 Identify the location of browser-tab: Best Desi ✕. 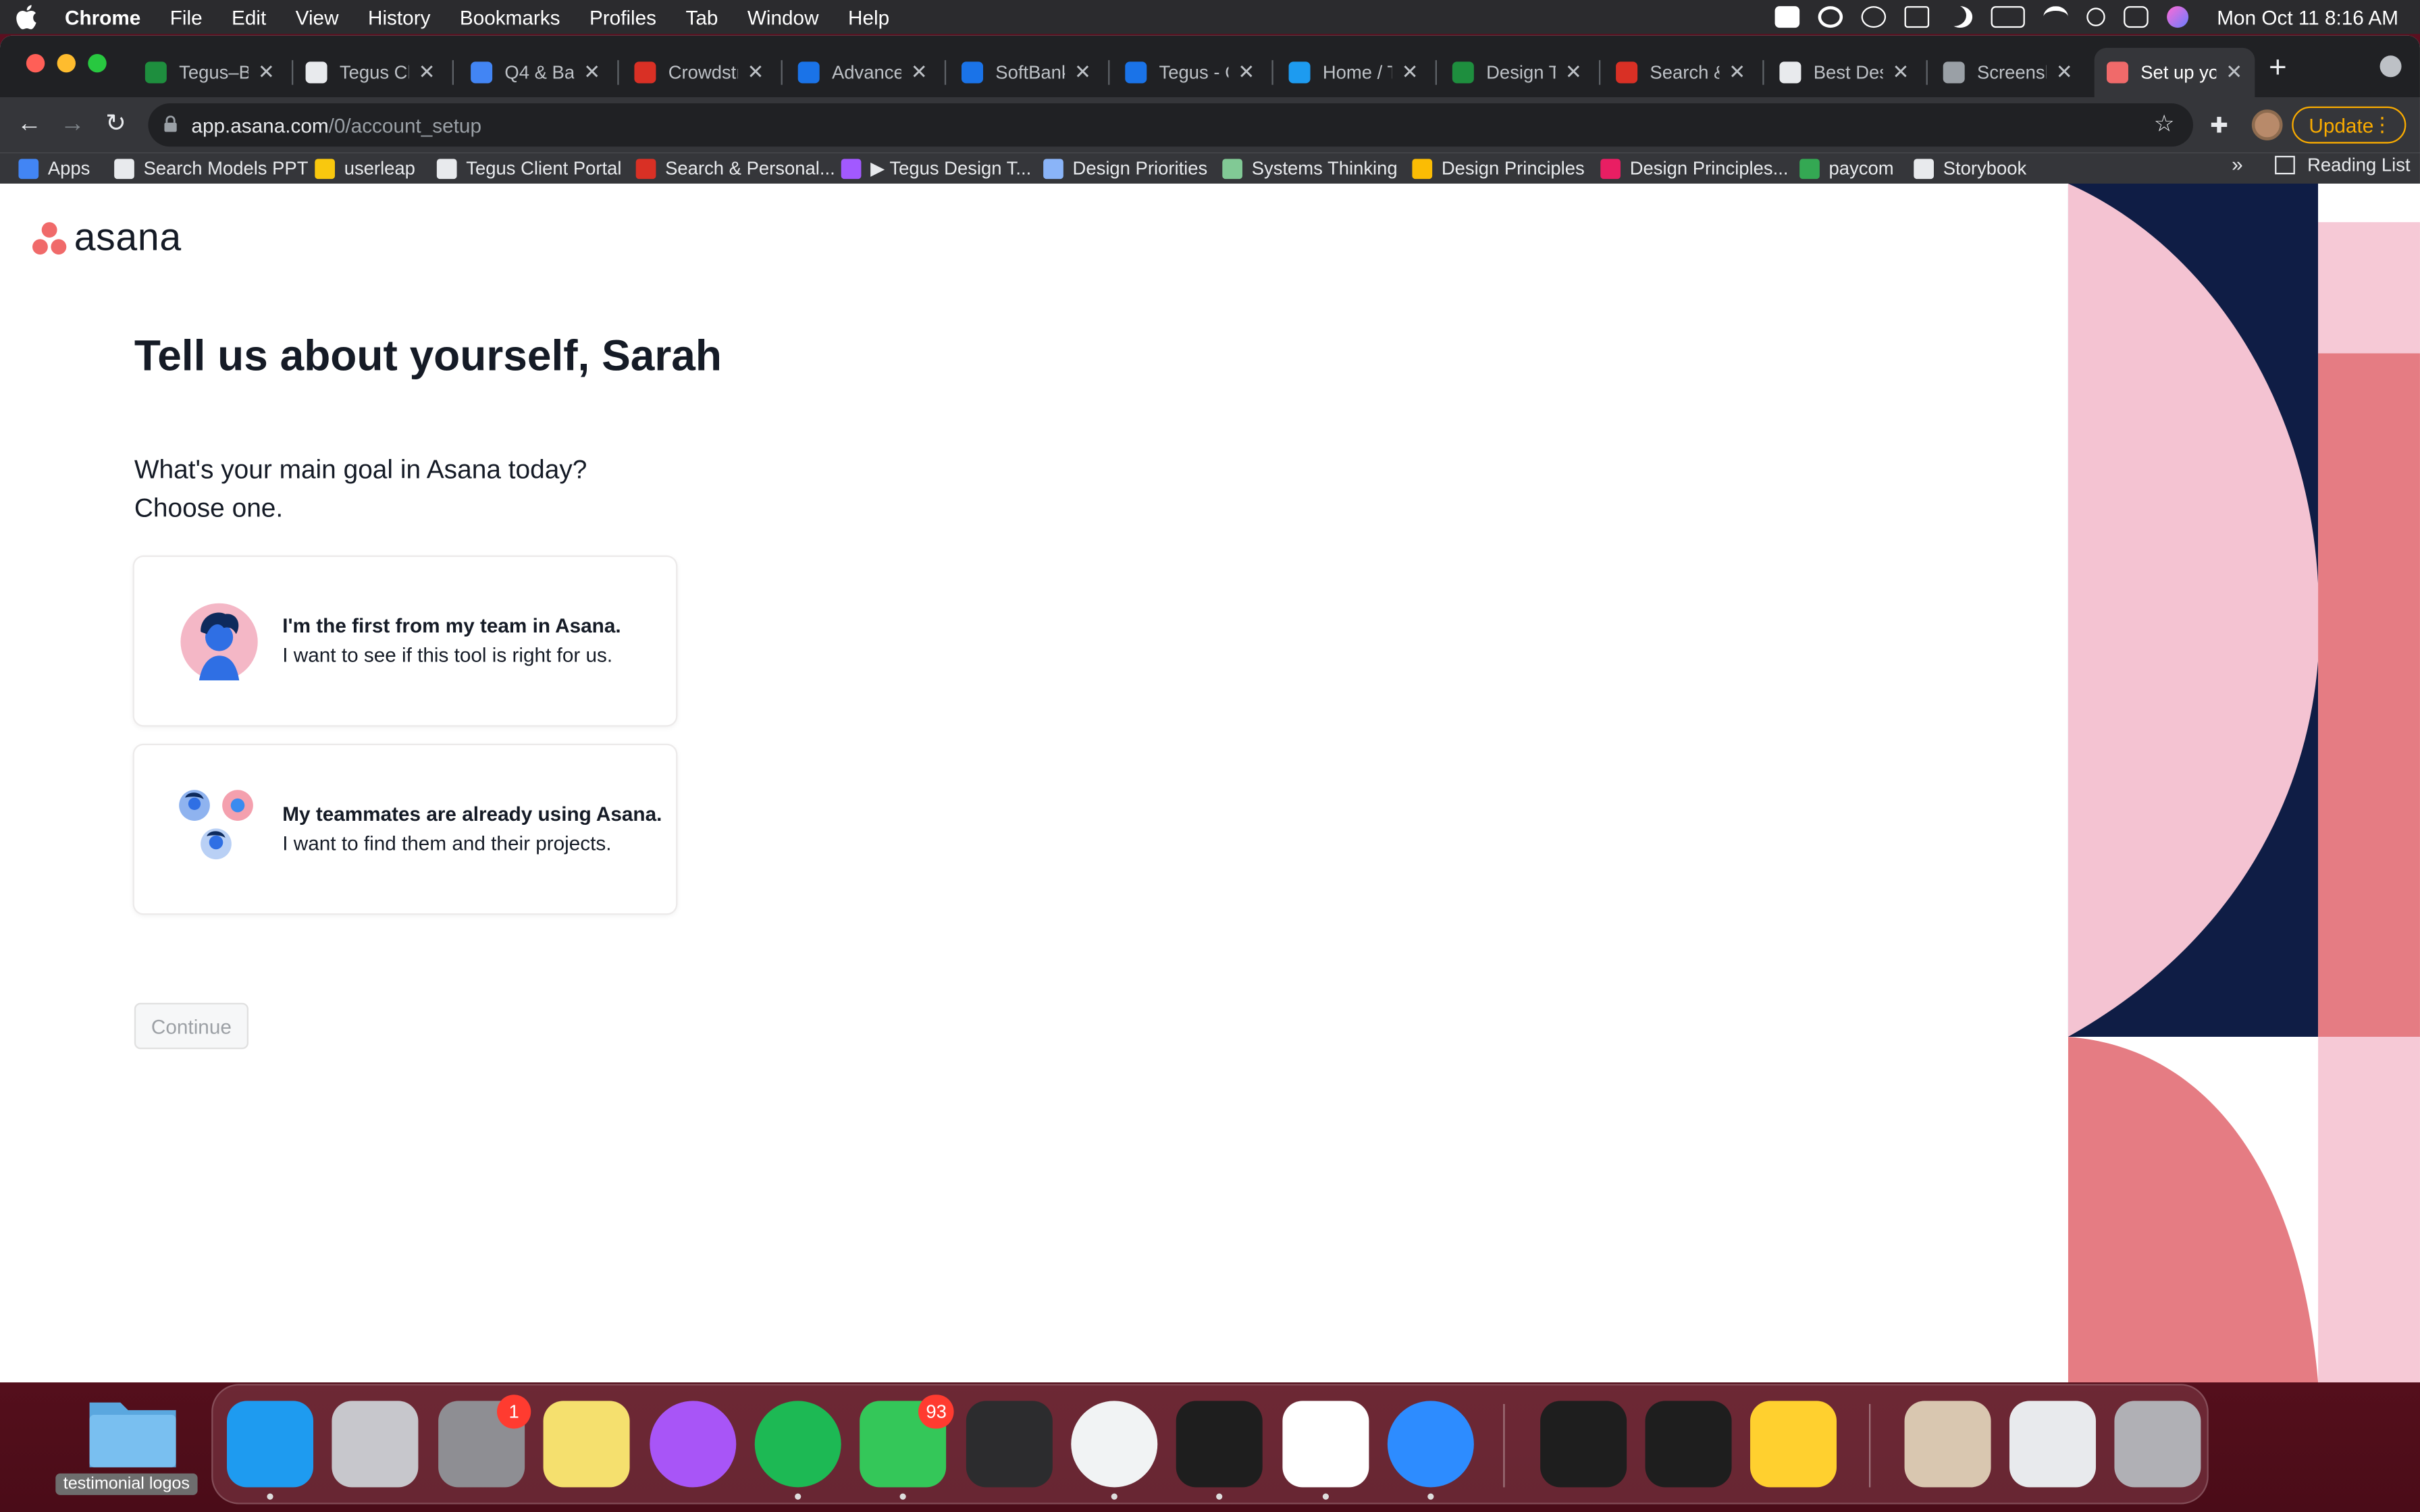
(1844, 72).